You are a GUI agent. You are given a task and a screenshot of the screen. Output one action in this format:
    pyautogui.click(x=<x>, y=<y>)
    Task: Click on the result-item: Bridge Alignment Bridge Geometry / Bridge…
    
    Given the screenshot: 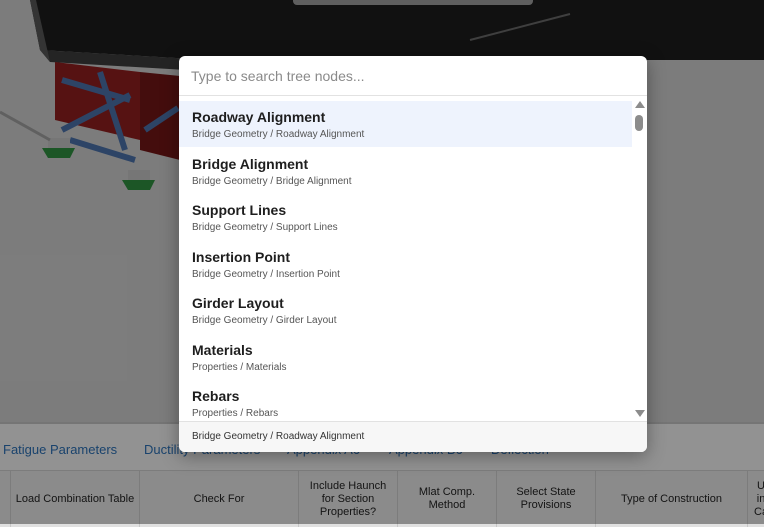 What is the action you would take?
    pyautogui.click(x=405, y=171)
    